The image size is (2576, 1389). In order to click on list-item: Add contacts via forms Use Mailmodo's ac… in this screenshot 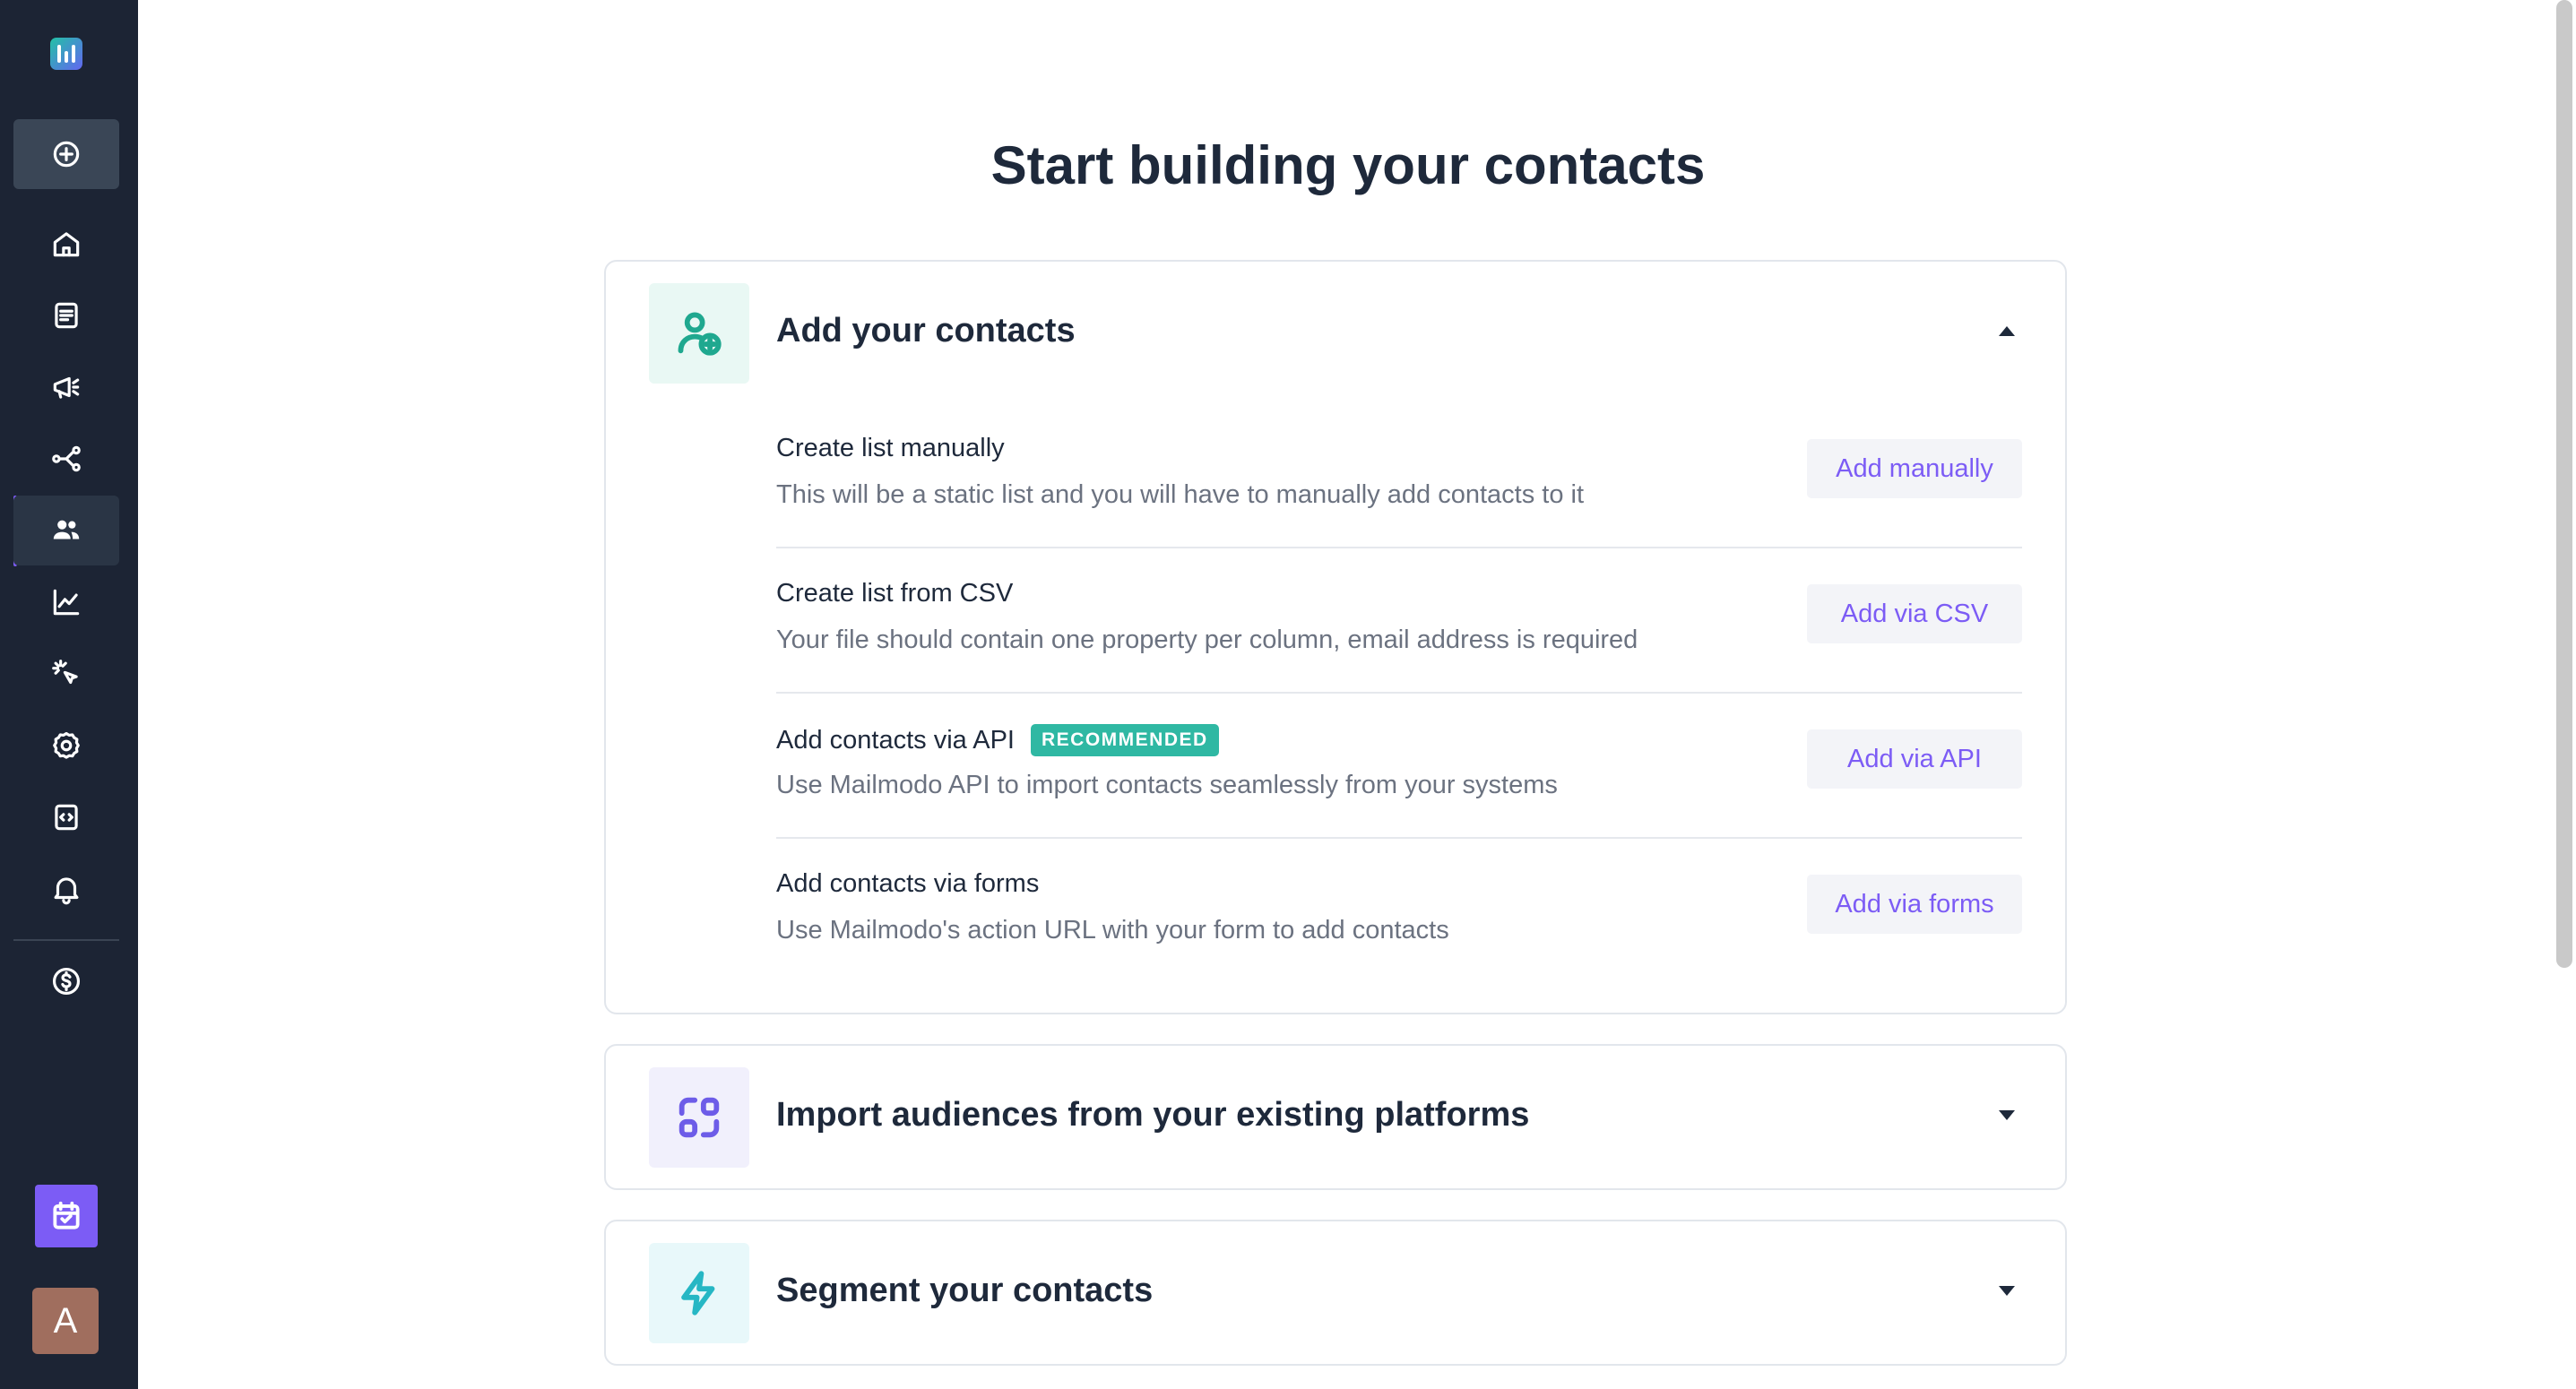, I will do `click(1399, 911)`.